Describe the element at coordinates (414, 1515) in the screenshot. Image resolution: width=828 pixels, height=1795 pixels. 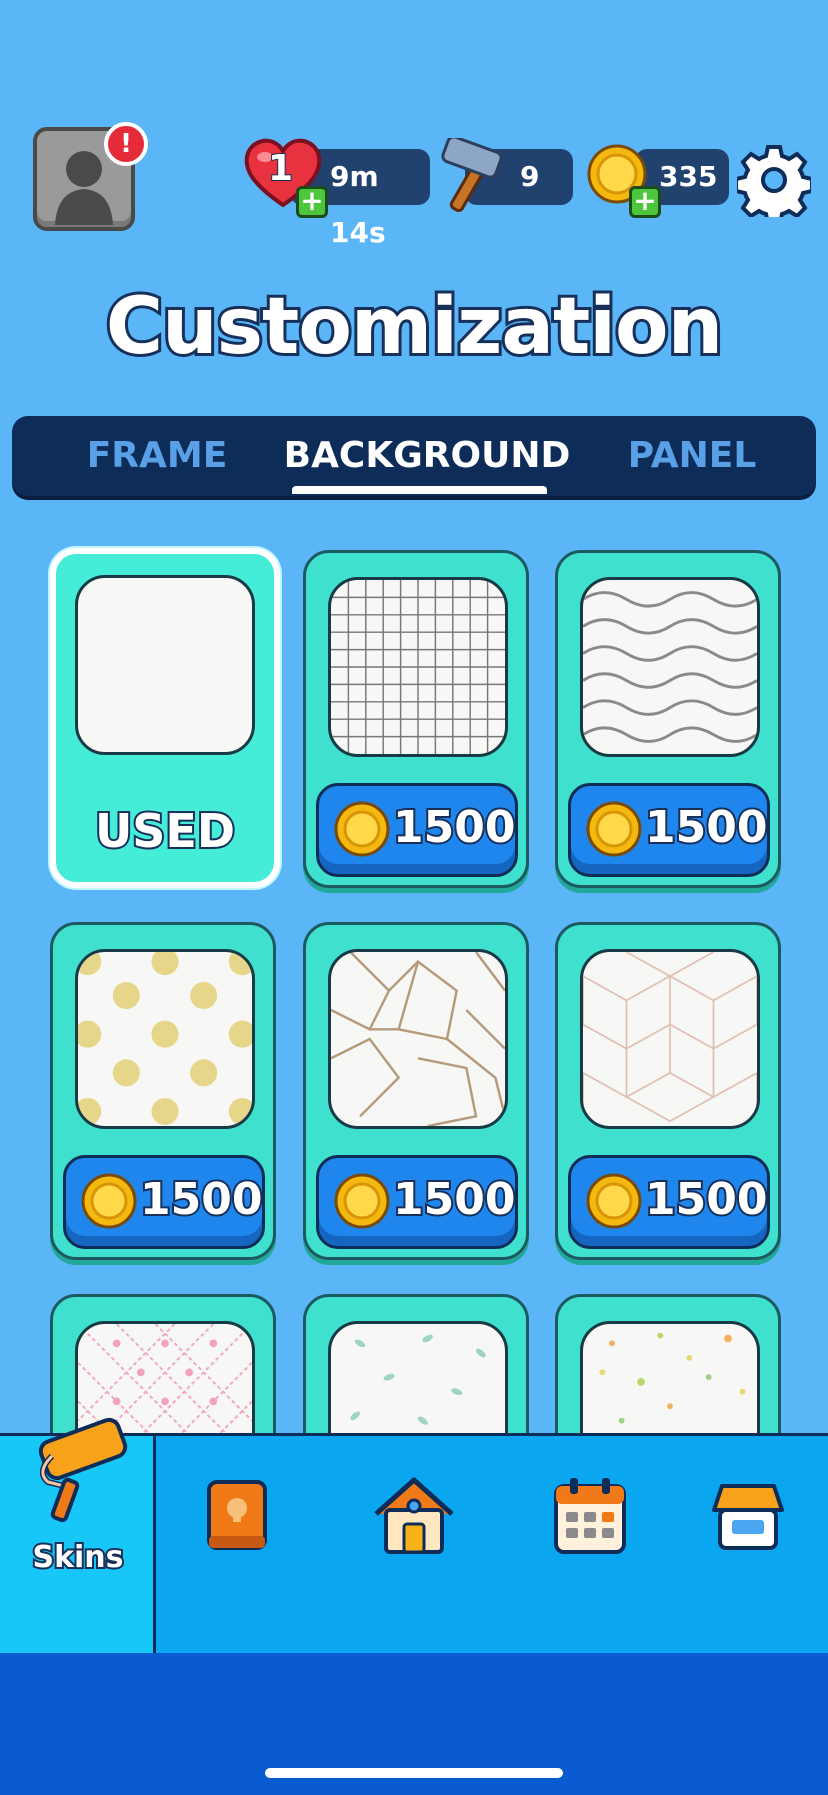
I see `home-icon` at that location.